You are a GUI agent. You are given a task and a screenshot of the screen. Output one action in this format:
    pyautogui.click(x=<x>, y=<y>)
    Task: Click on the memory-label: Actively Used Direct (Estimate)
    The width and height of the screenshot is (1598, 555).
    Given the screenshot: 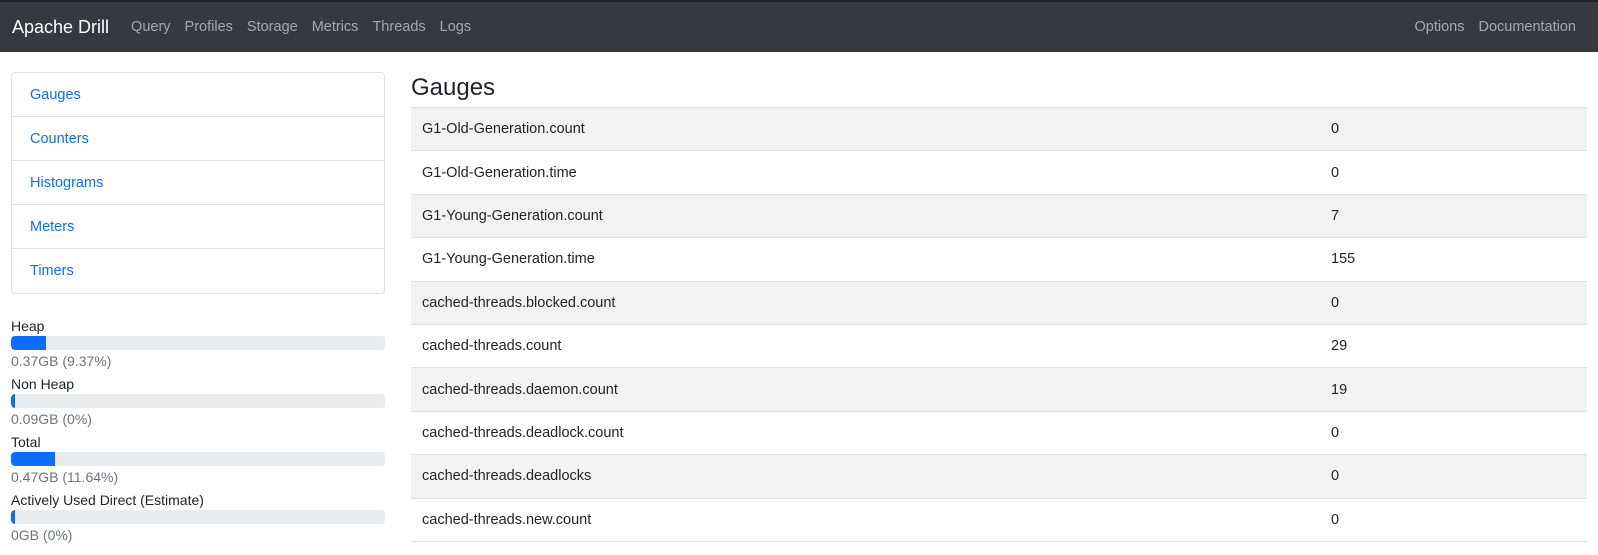 What is the action you would take?
    pyautogui.click(x=107, y=500)
    